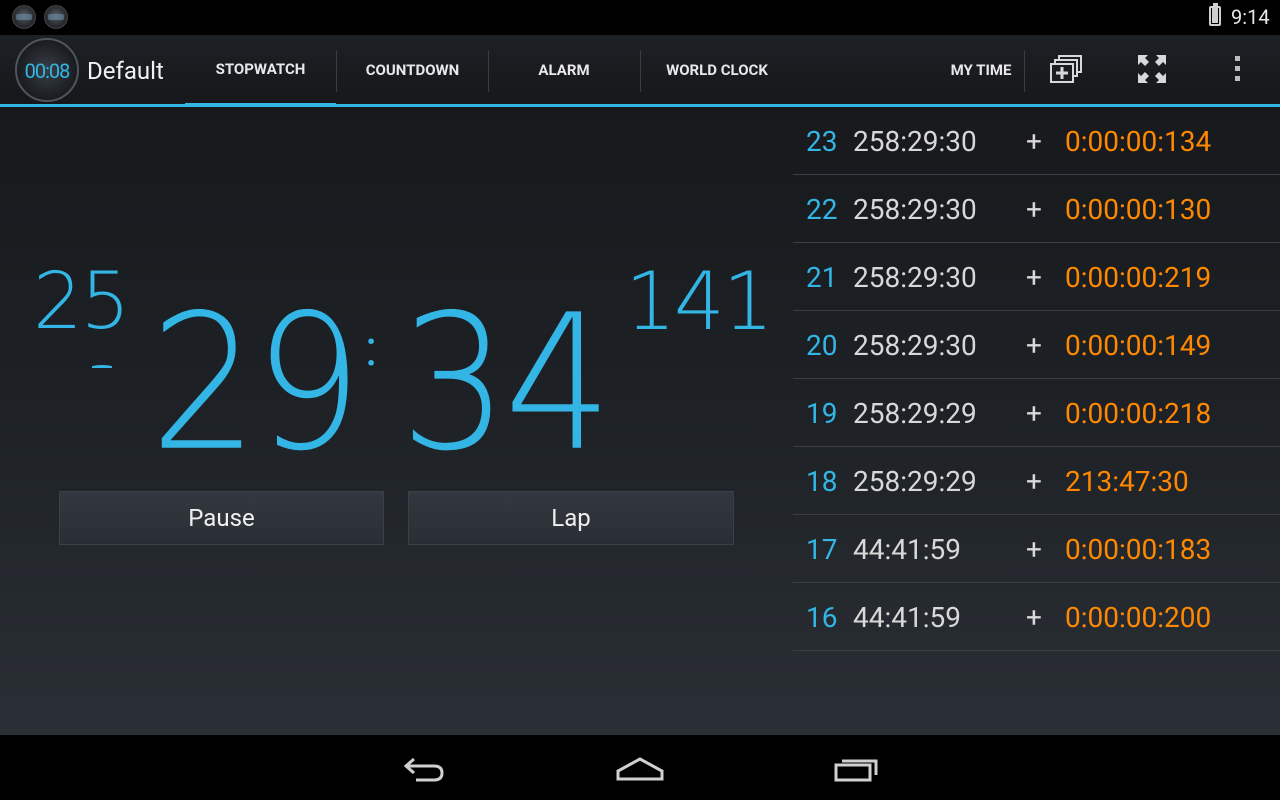 The width and height of the screenshot is (1280, 800). Describe the element at coordinates (256, 384) in the screenshot. I see `stopwatch-minutes: 29` at that location.